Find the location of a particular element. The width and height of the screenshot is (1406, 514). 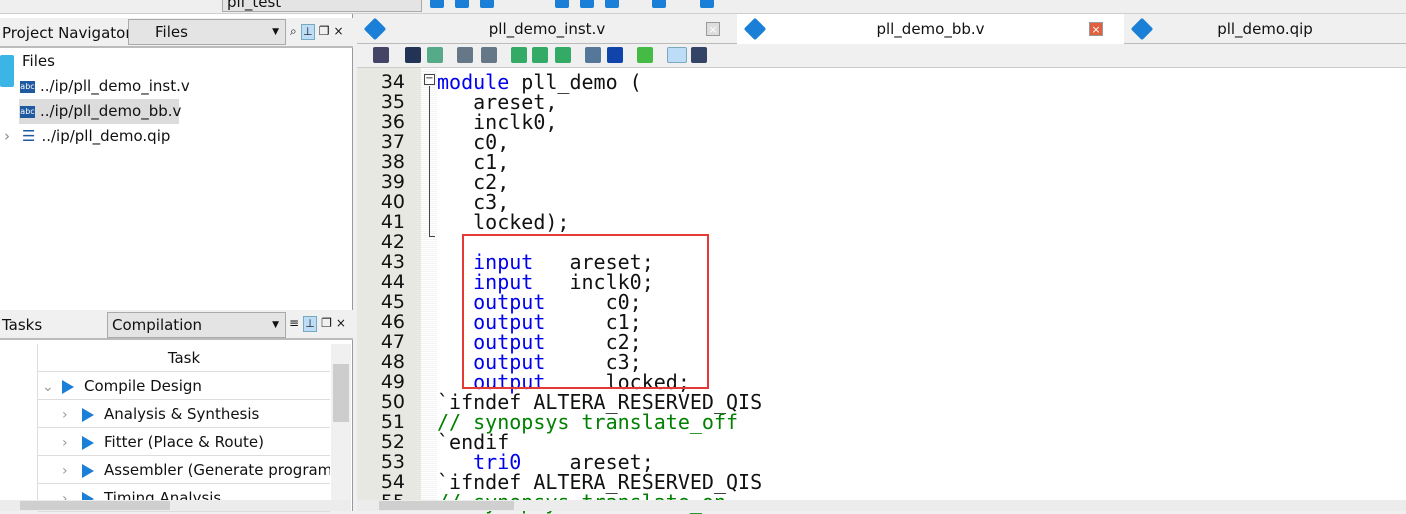

attach-icon is located at coordinates (593, 55).